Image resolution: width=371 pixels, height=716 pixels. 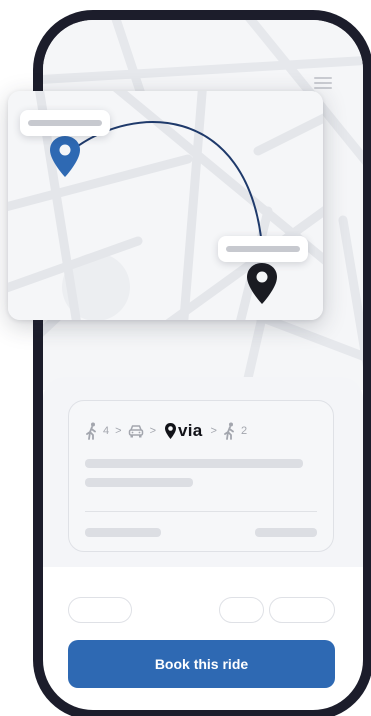 What do you see at coordinates (323, 83) in the screenshot?
I see `menu-icon` at bounding box center [323, 83].